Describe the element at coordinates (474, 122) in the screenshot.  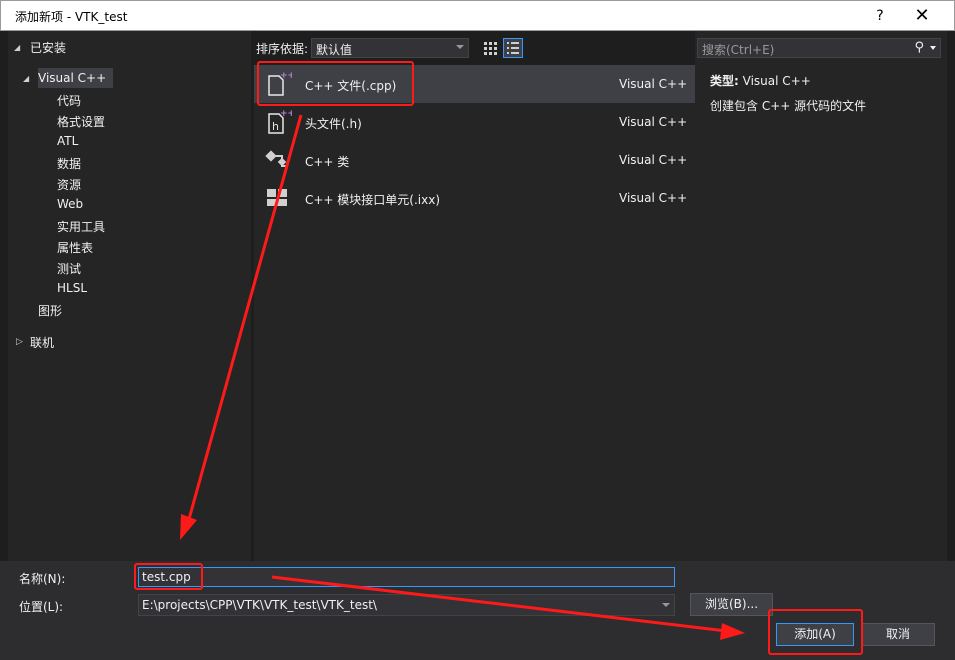
I see `template-item-header-file: h ++ 头文件(.h) Visual C++` at that location.